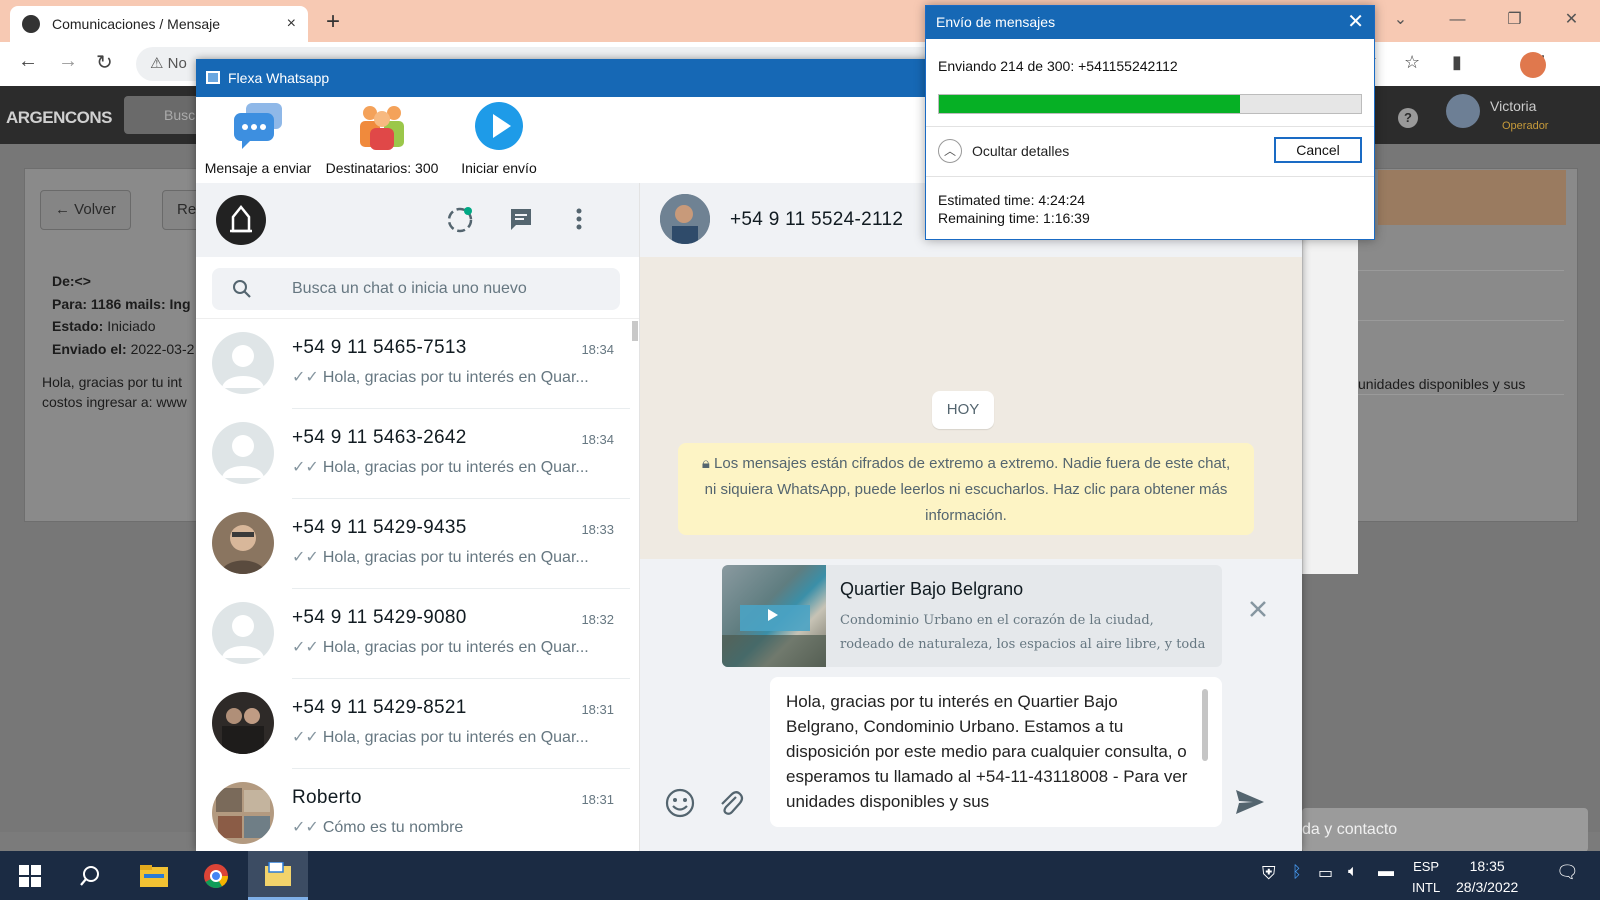  What do you see at coordinates (241, 220) in the screenshot?
I see `my-avatar` at bounding box center [241, 220].